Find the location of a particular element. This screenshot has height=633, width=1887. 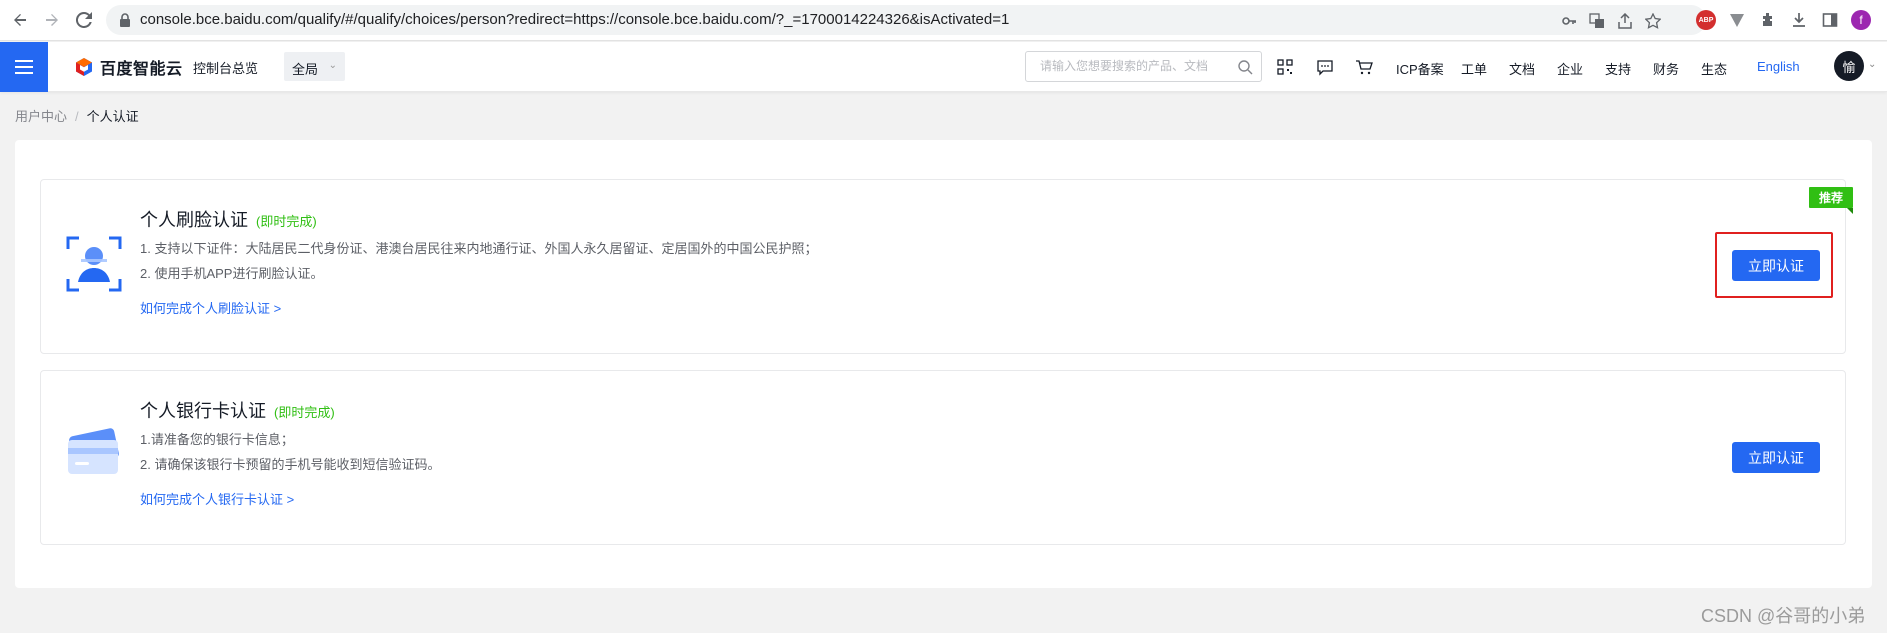

search-icon is located at coordinates (1245, 67).